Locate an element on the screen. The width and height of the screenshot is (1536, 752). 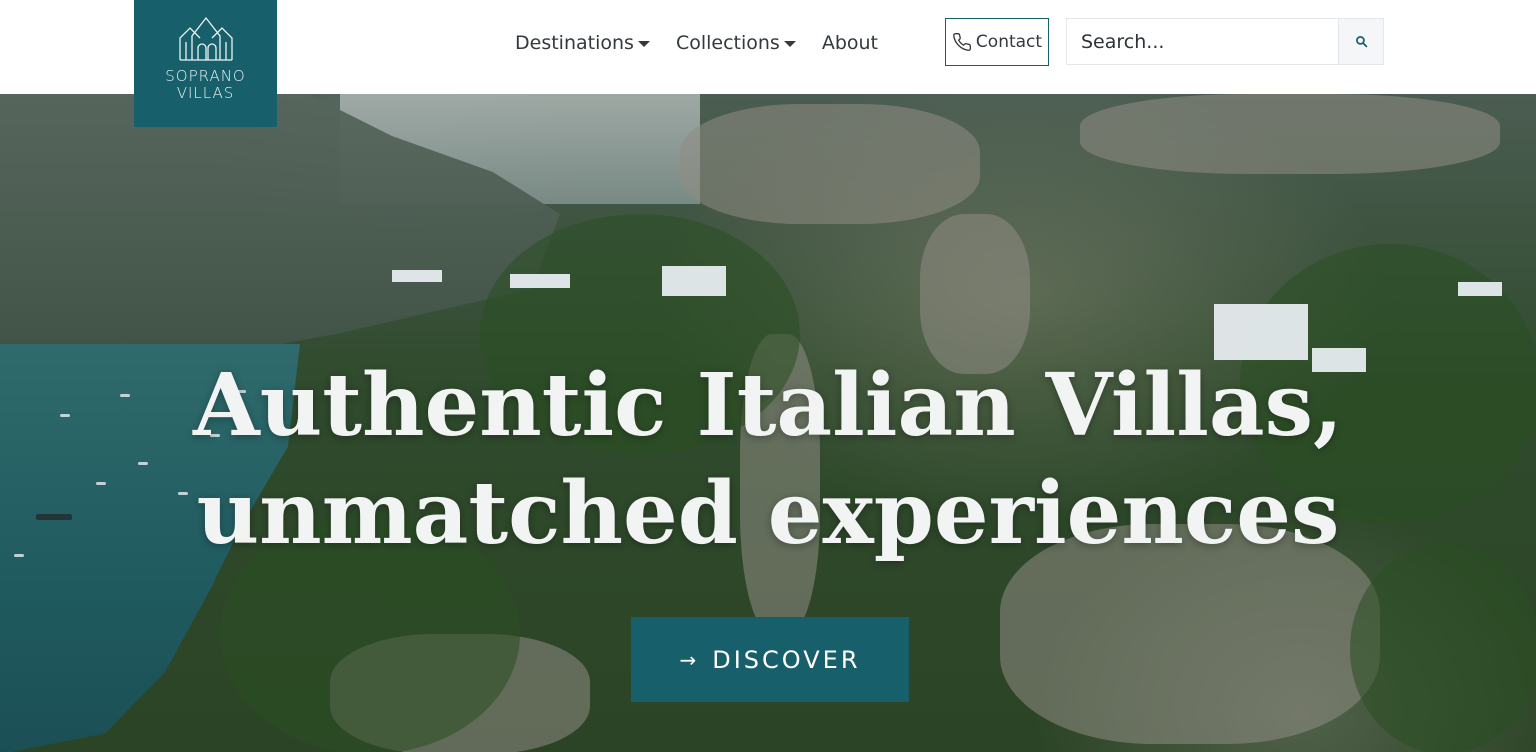
brand-line2: VILLAS is located at coordinates (205, 93).